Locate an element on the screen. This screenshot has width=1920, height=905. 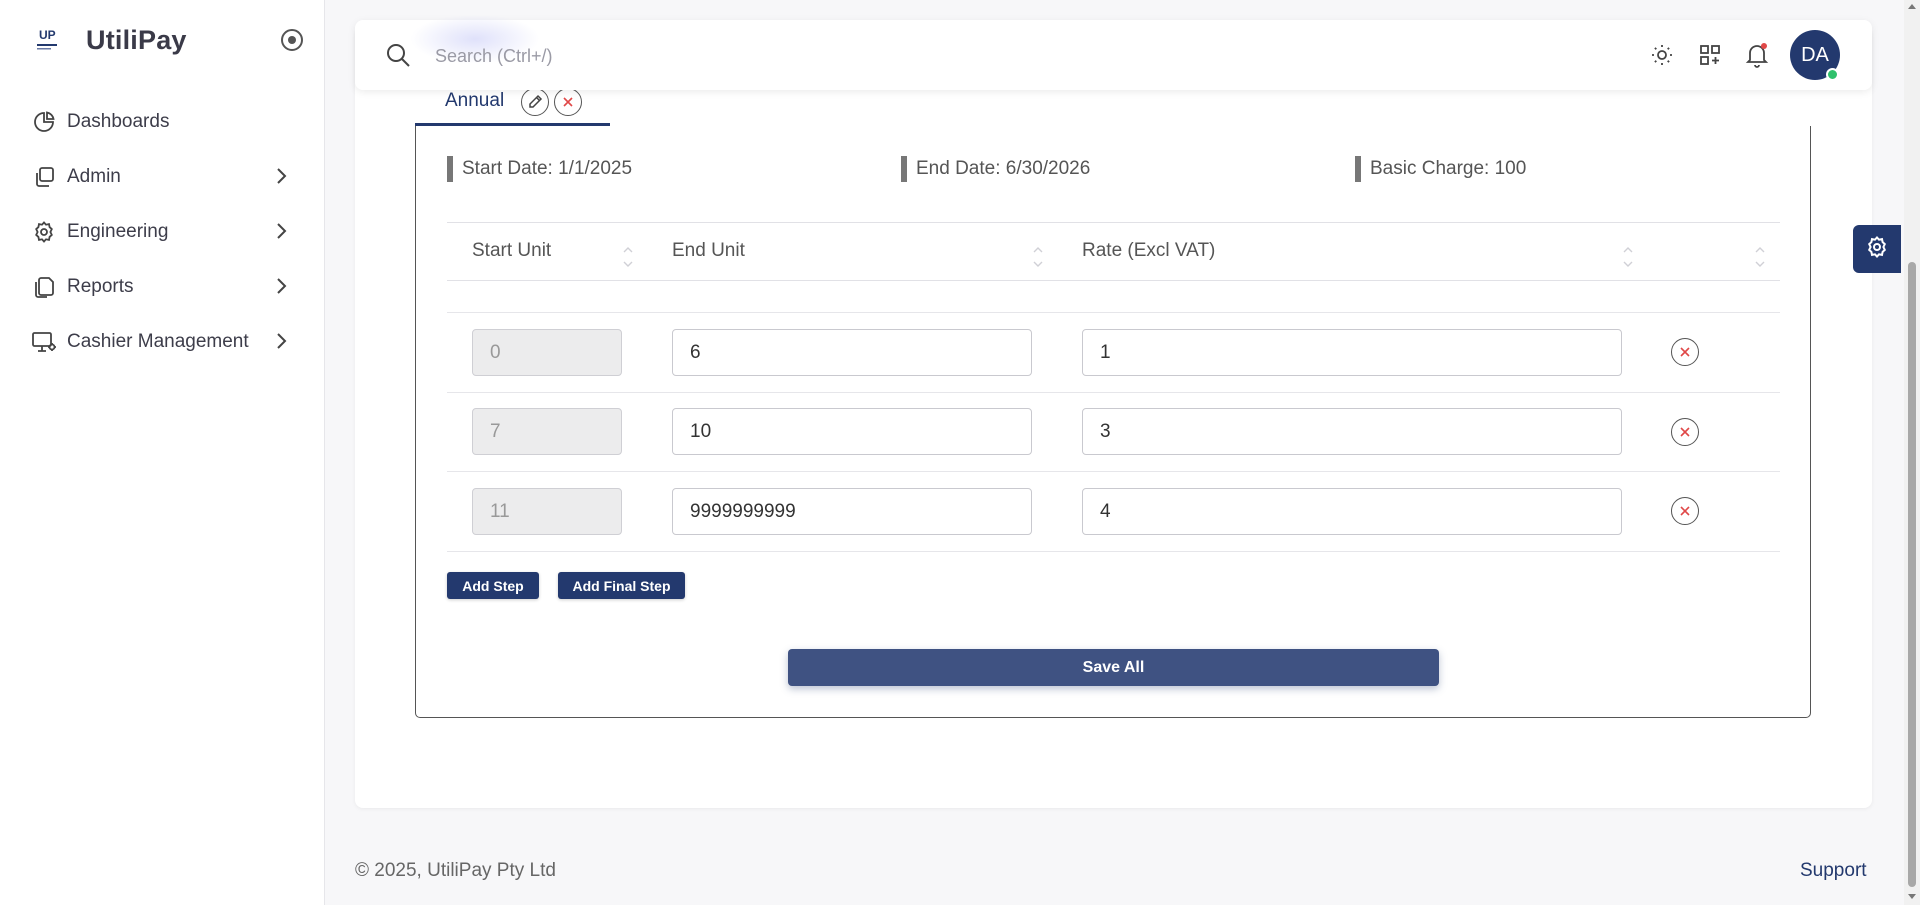
sun-icon is located at coordinates (1662, 55).